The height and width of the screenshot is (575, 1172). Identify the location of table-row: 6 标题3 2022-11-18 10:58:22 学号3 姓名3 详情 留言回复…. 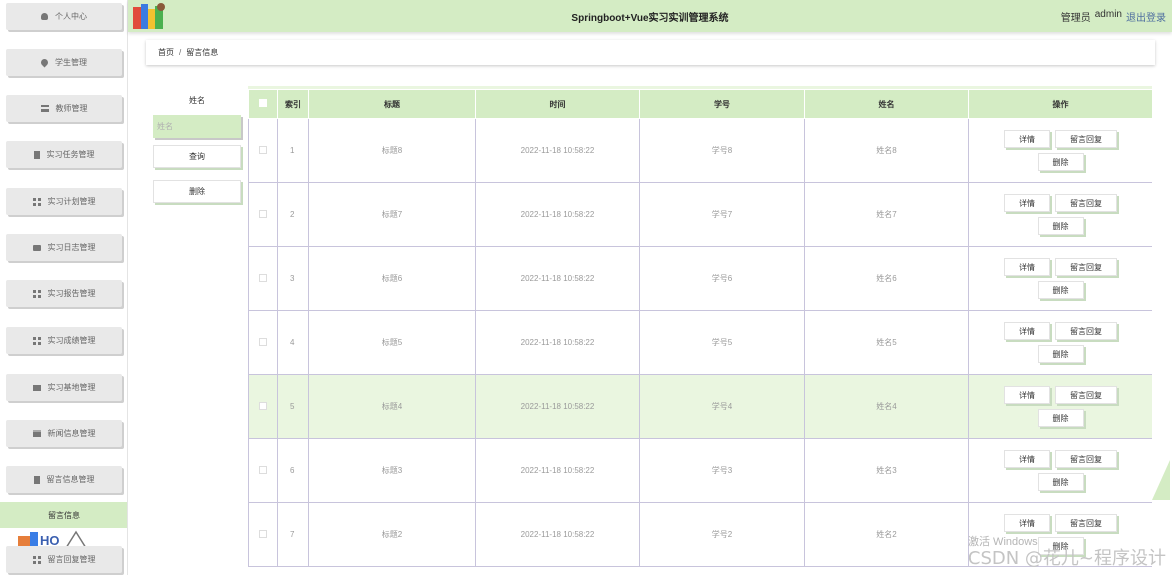
(700, 470).